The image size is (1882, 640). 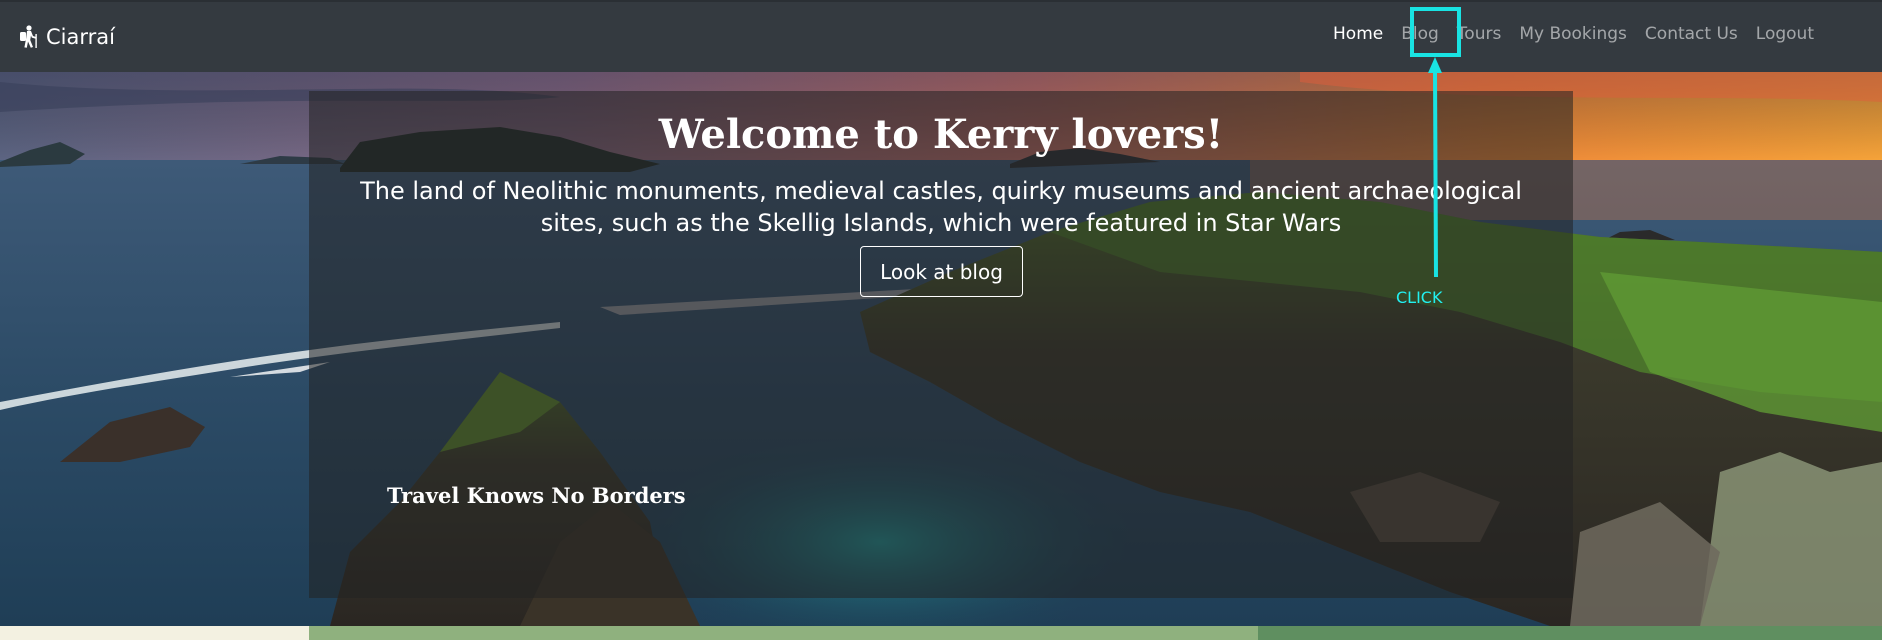 What do you see at coordinates (783, 633) in the screenshot?
I see `strip-segment-middle` at bounding box center [783, 633].